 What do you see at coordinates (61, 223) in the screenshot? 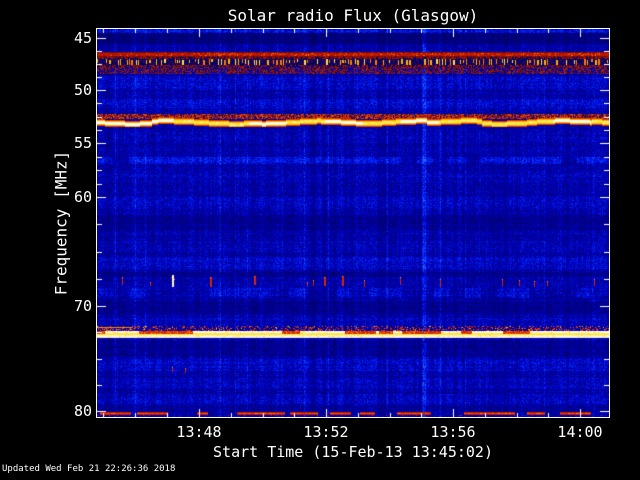
I see `y-axis-title: Frequency [MHz]` at bounding box center [61, 223].